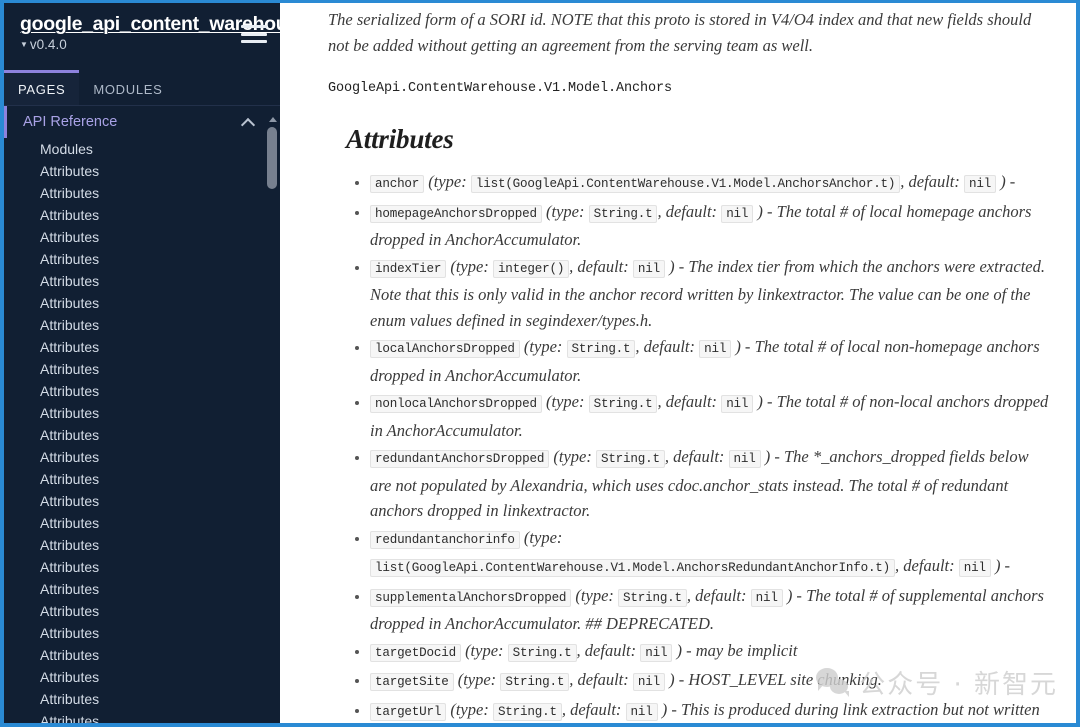  What do you see at coordinates (397, 184) in the screenshot?
I see `attribute-name: anchor` at bounding box center [397, 184].